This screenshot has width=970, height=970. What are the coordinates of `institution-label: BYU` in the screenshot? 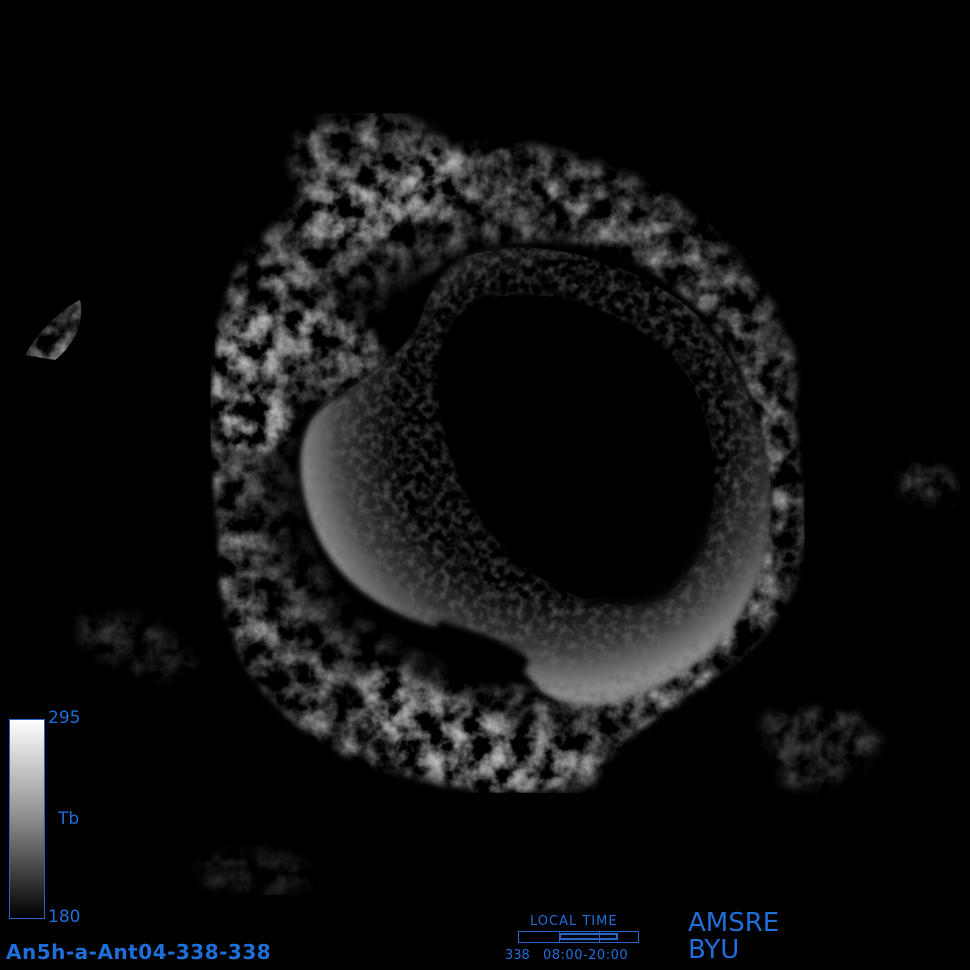 It's located at (714, 950).